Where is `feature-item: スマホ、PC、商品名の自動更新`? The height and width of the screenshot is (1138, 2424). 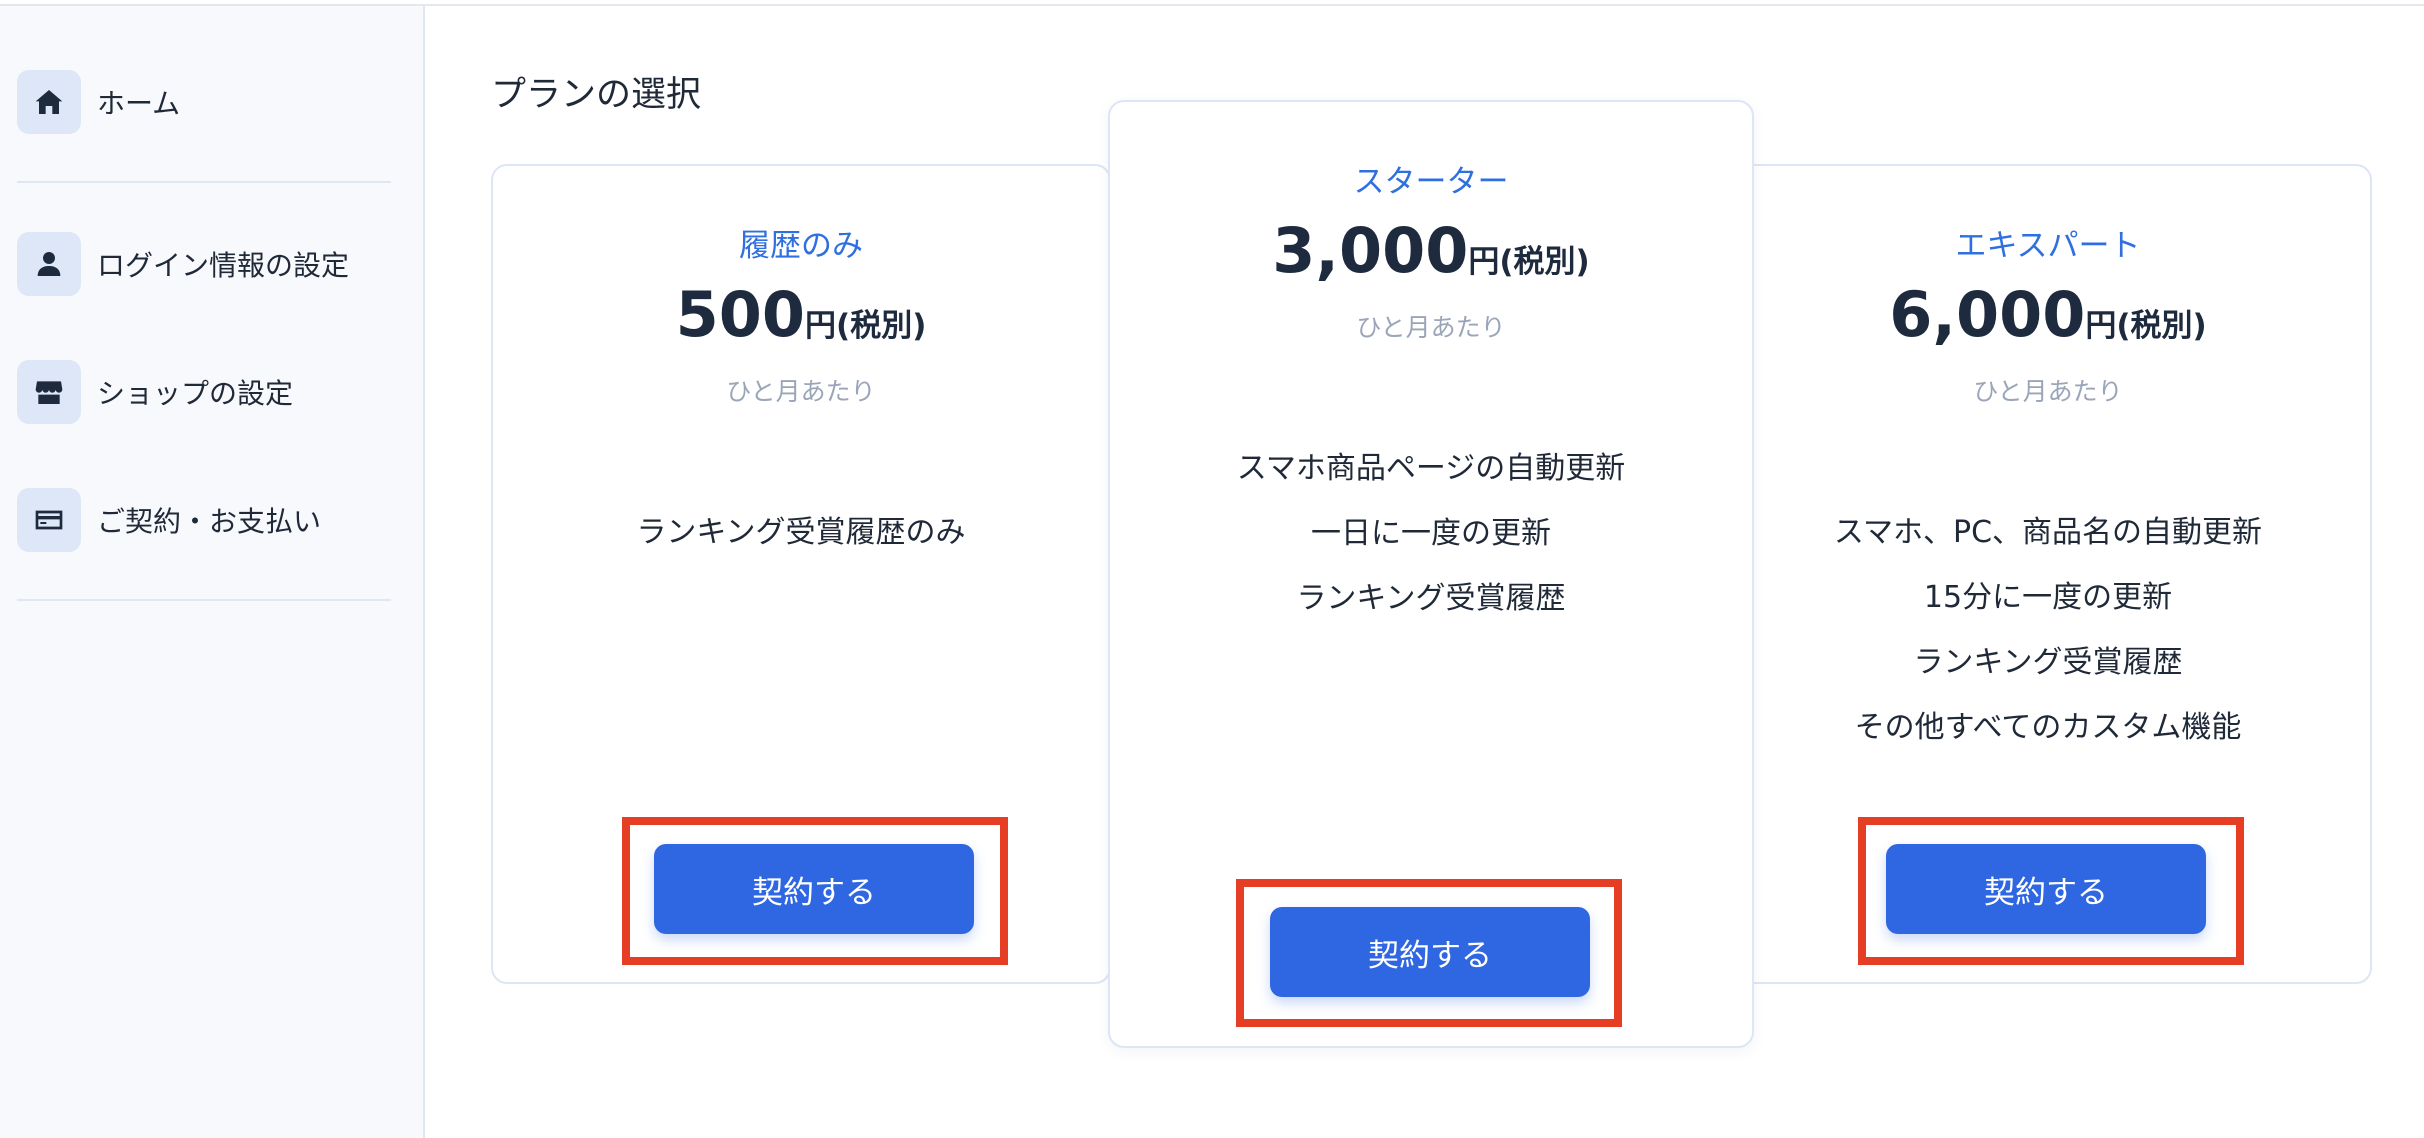
feature-item: スマホ、PC、商品名の自動更新 is located at coordinates (2048, 532).